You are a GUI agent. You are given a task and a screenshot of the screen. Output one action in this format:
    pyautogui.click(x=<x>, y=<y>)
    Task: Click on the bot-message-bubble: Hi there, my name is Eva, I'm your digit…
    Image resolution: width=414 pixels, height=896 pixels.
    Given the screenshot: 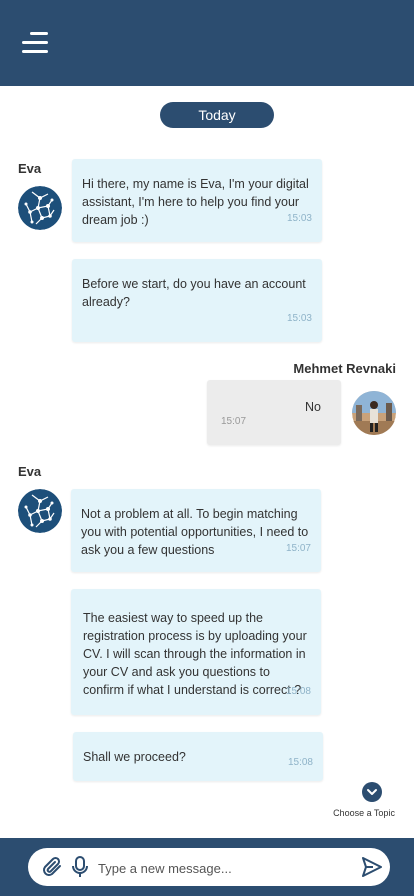 What is the action you would take?
    pyautogui.click(x=197, y=200)
    